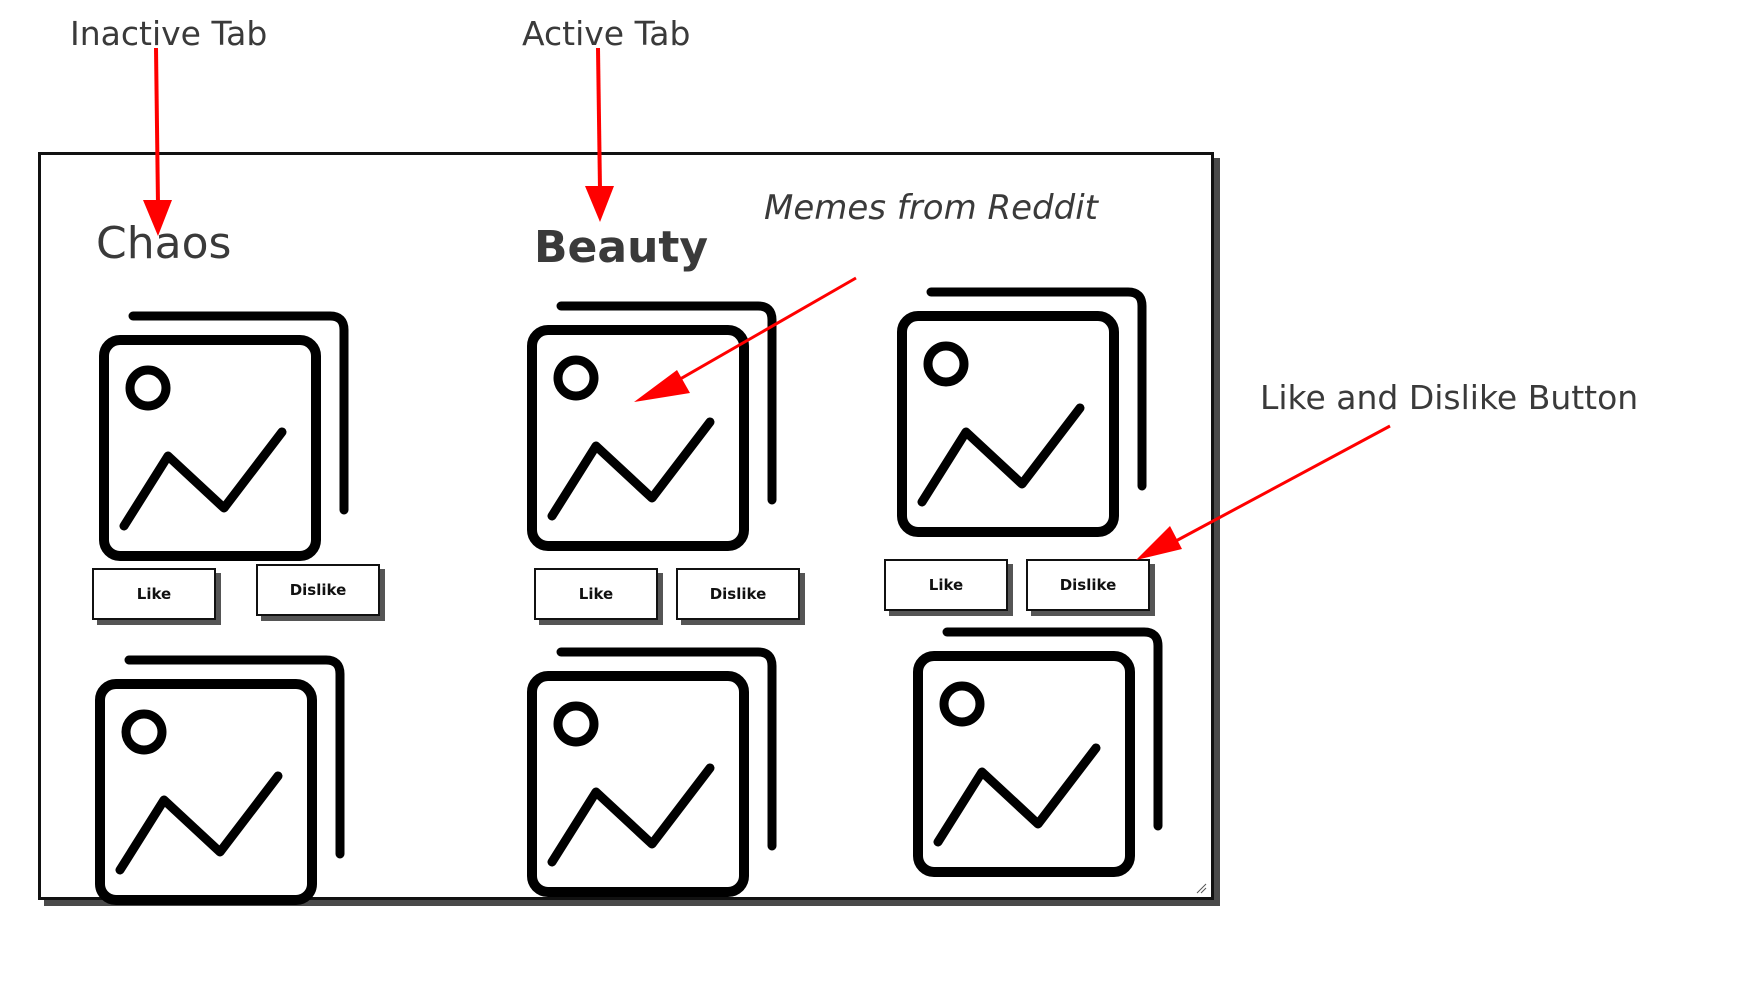  I want to click on annotation-active-tab: Active Tab, so click(606, 33).